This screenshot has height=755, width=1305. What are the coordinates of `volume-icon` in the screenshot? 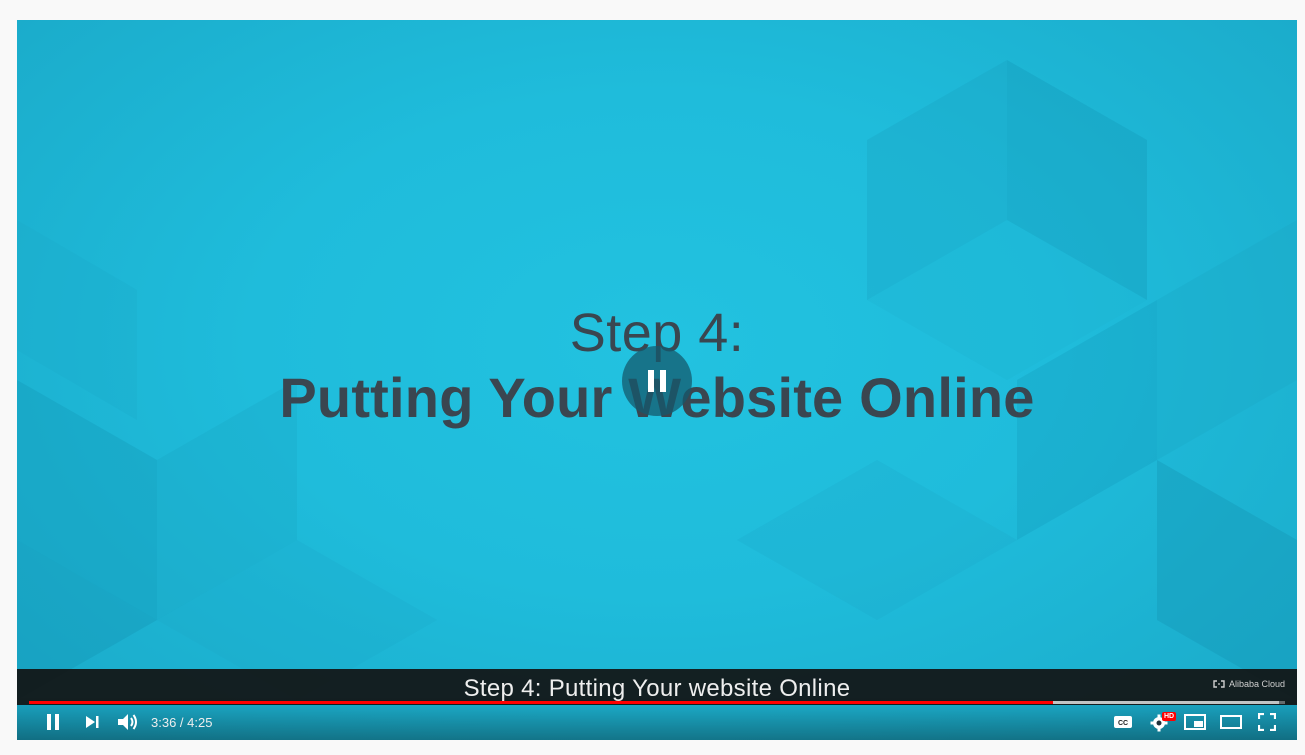 It's located at (127, 722).